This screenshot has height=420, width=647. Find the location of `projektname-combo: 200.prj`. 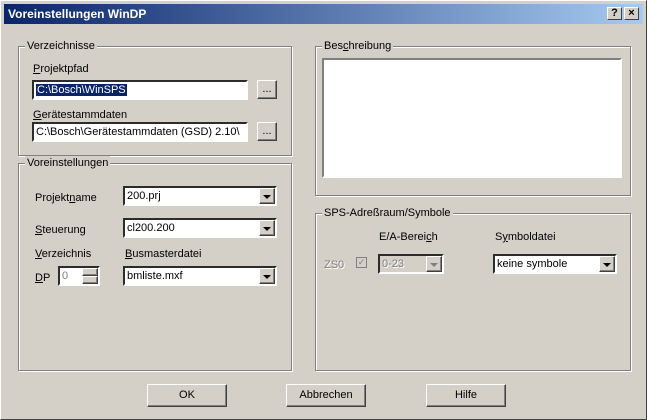

projektname-combo: 200.prj is located at coordinates (200, 196).